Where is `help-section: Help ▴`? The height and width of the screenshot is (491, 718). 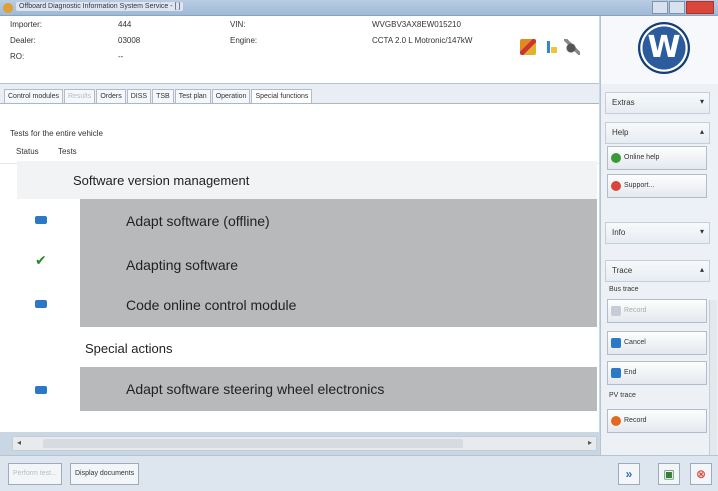
help-section: Help ▴ is located at coordinates (657, 133).